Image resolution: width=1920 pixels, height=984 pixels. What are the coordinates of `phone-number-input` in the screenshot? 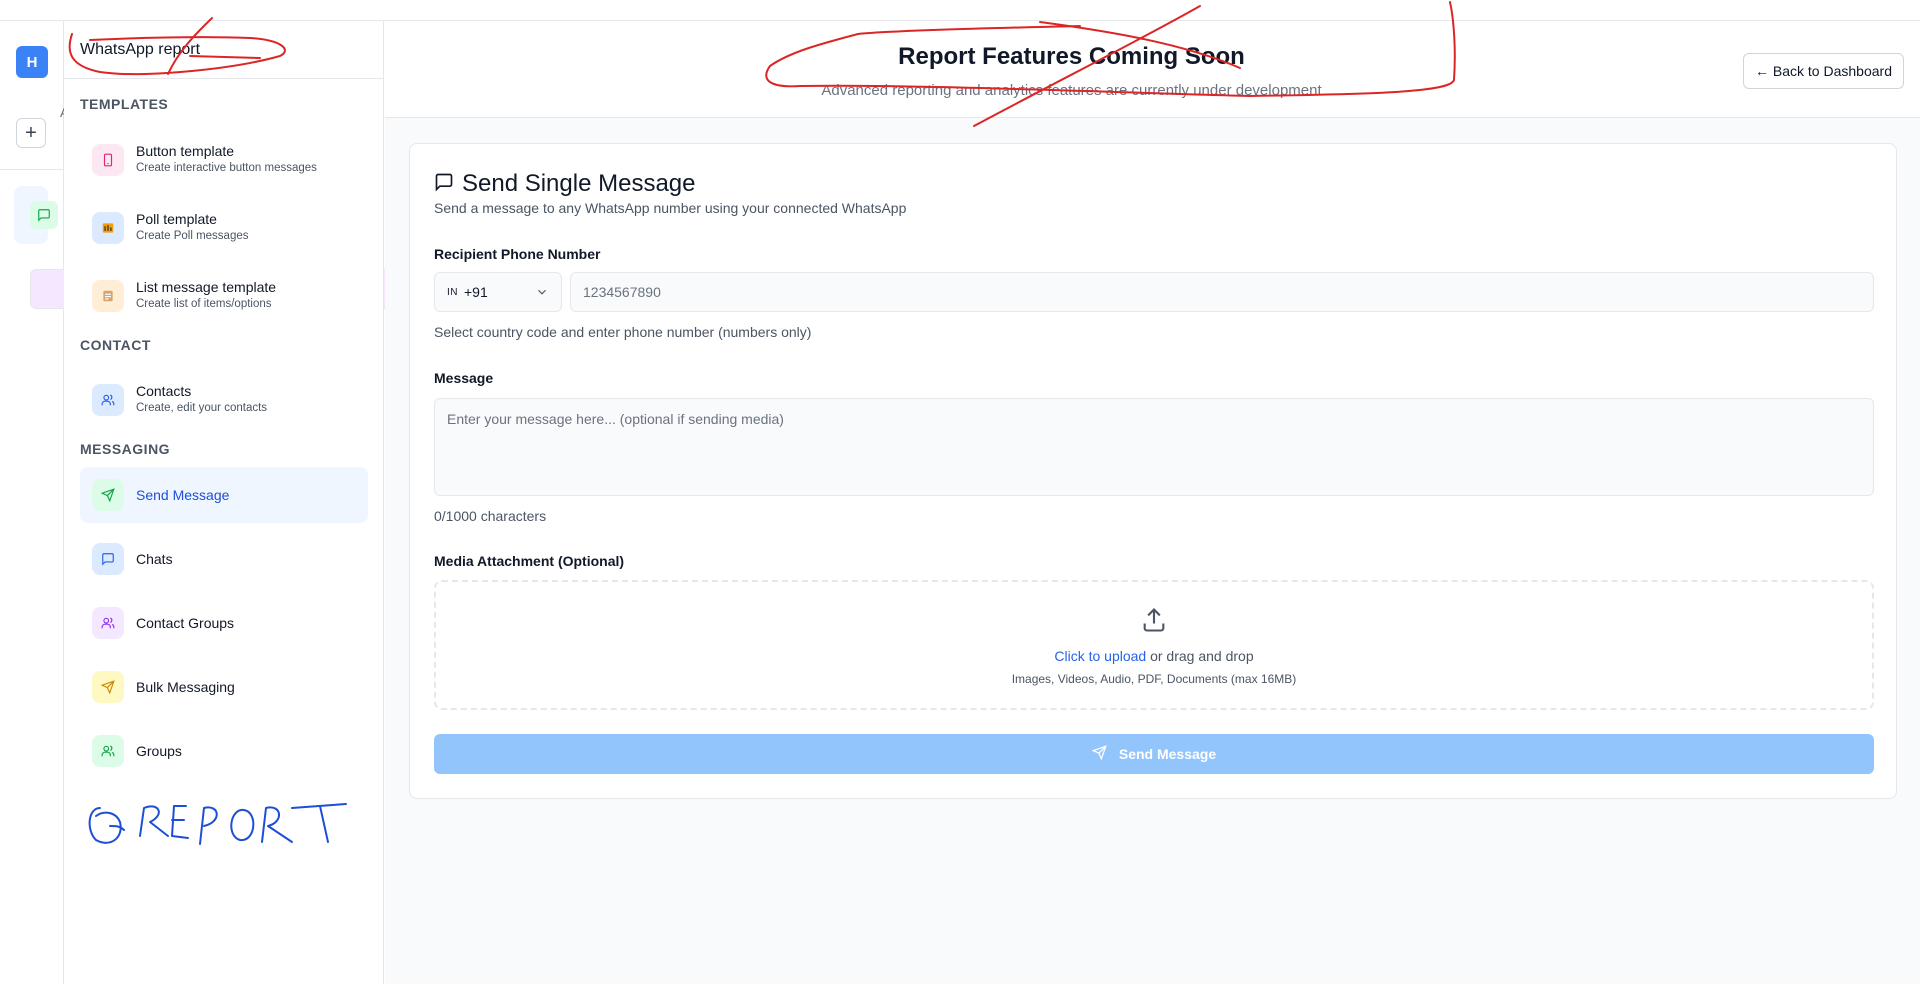 It's located at (1222, 292).